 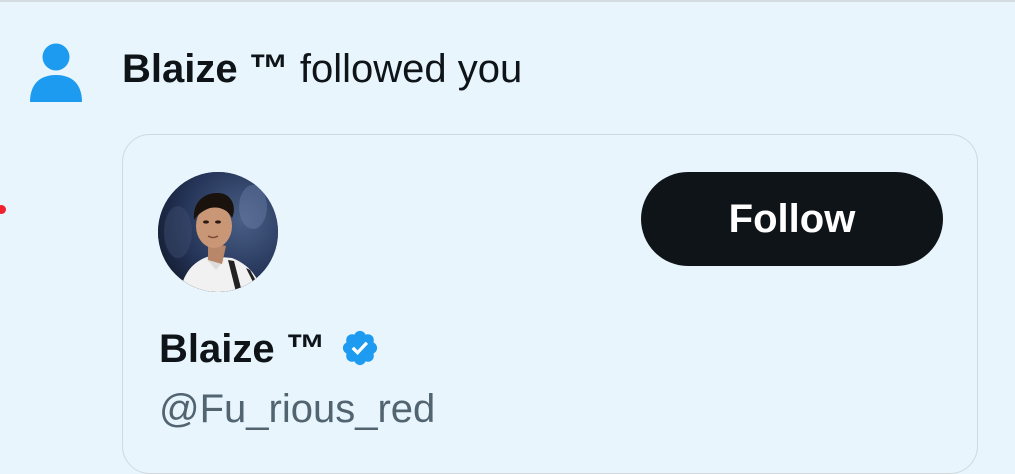 I want to click on notification-text: Blaize ™ followed you, so click(x=322, y=69).